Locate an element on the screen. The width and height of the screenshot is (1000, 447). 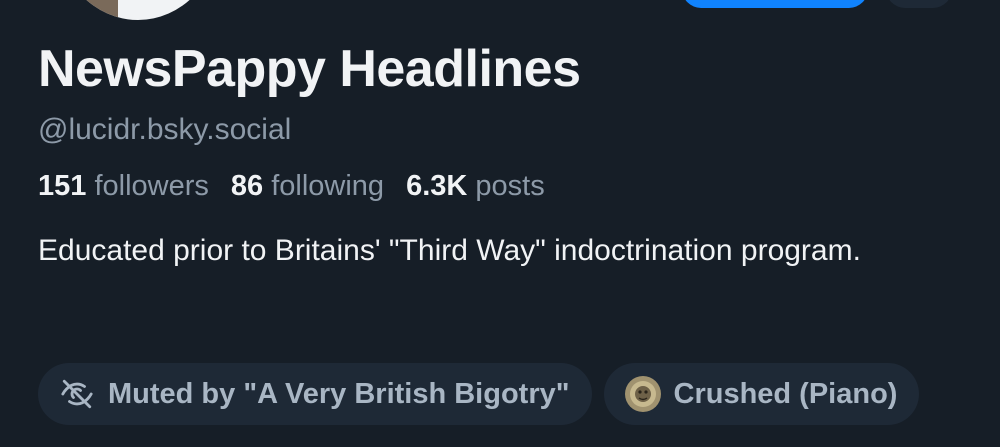
display-name: NewsPappy Headlines is located at coordinates (309, 69).